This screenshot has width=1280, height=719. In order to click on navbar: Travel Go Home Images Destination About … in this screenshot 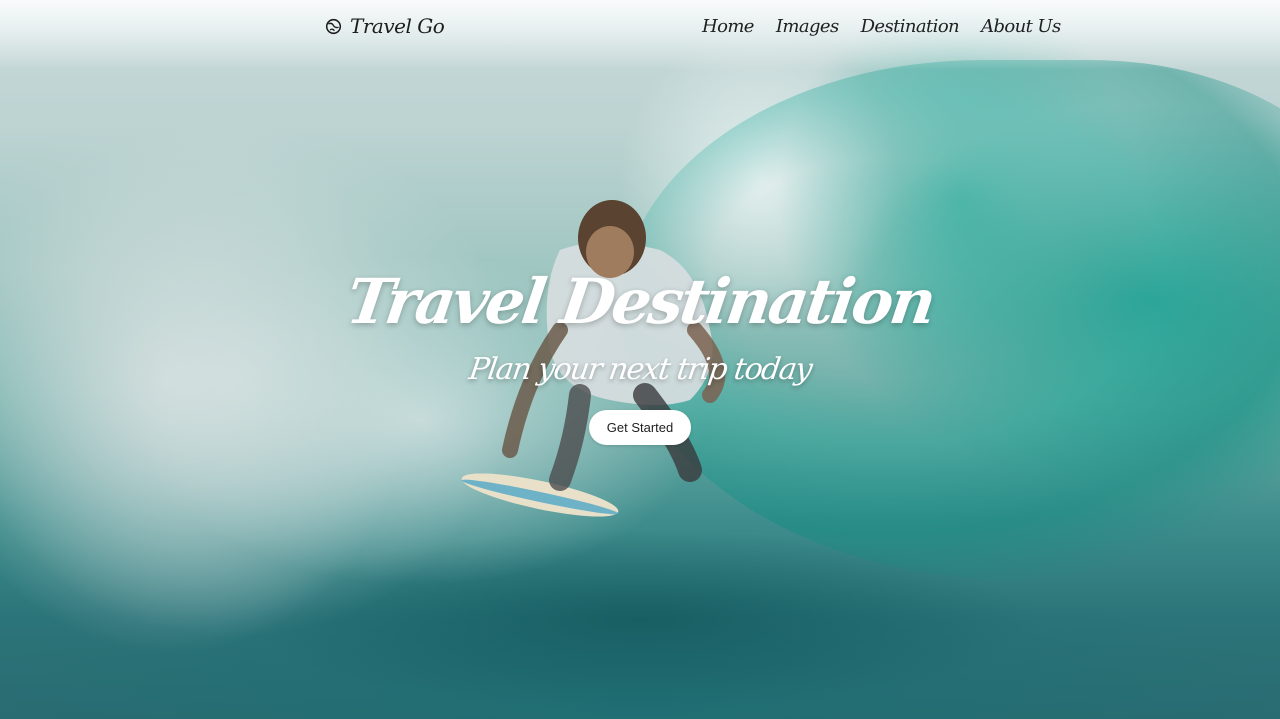, I will do `click(640, 29)`.